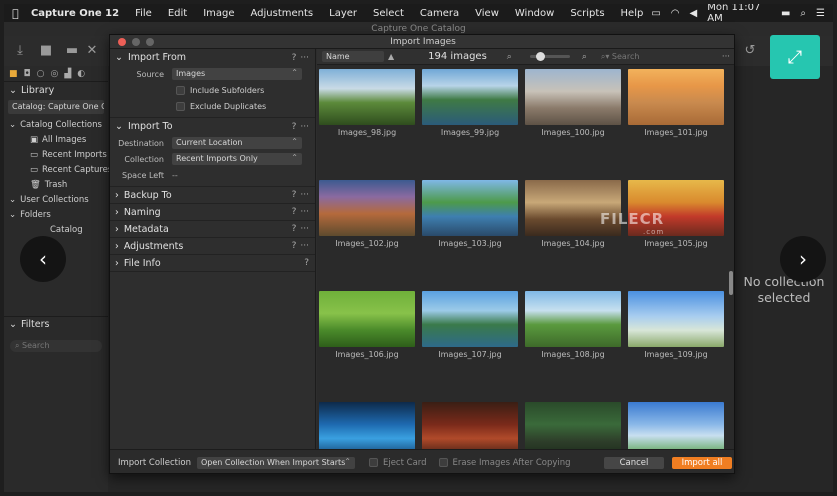 This screenshot has width=837, height=496. What do you see at coordinates (785, 13) in the screenshot?
I see `flag-icon: ▬` at bounding box center [785, 13].